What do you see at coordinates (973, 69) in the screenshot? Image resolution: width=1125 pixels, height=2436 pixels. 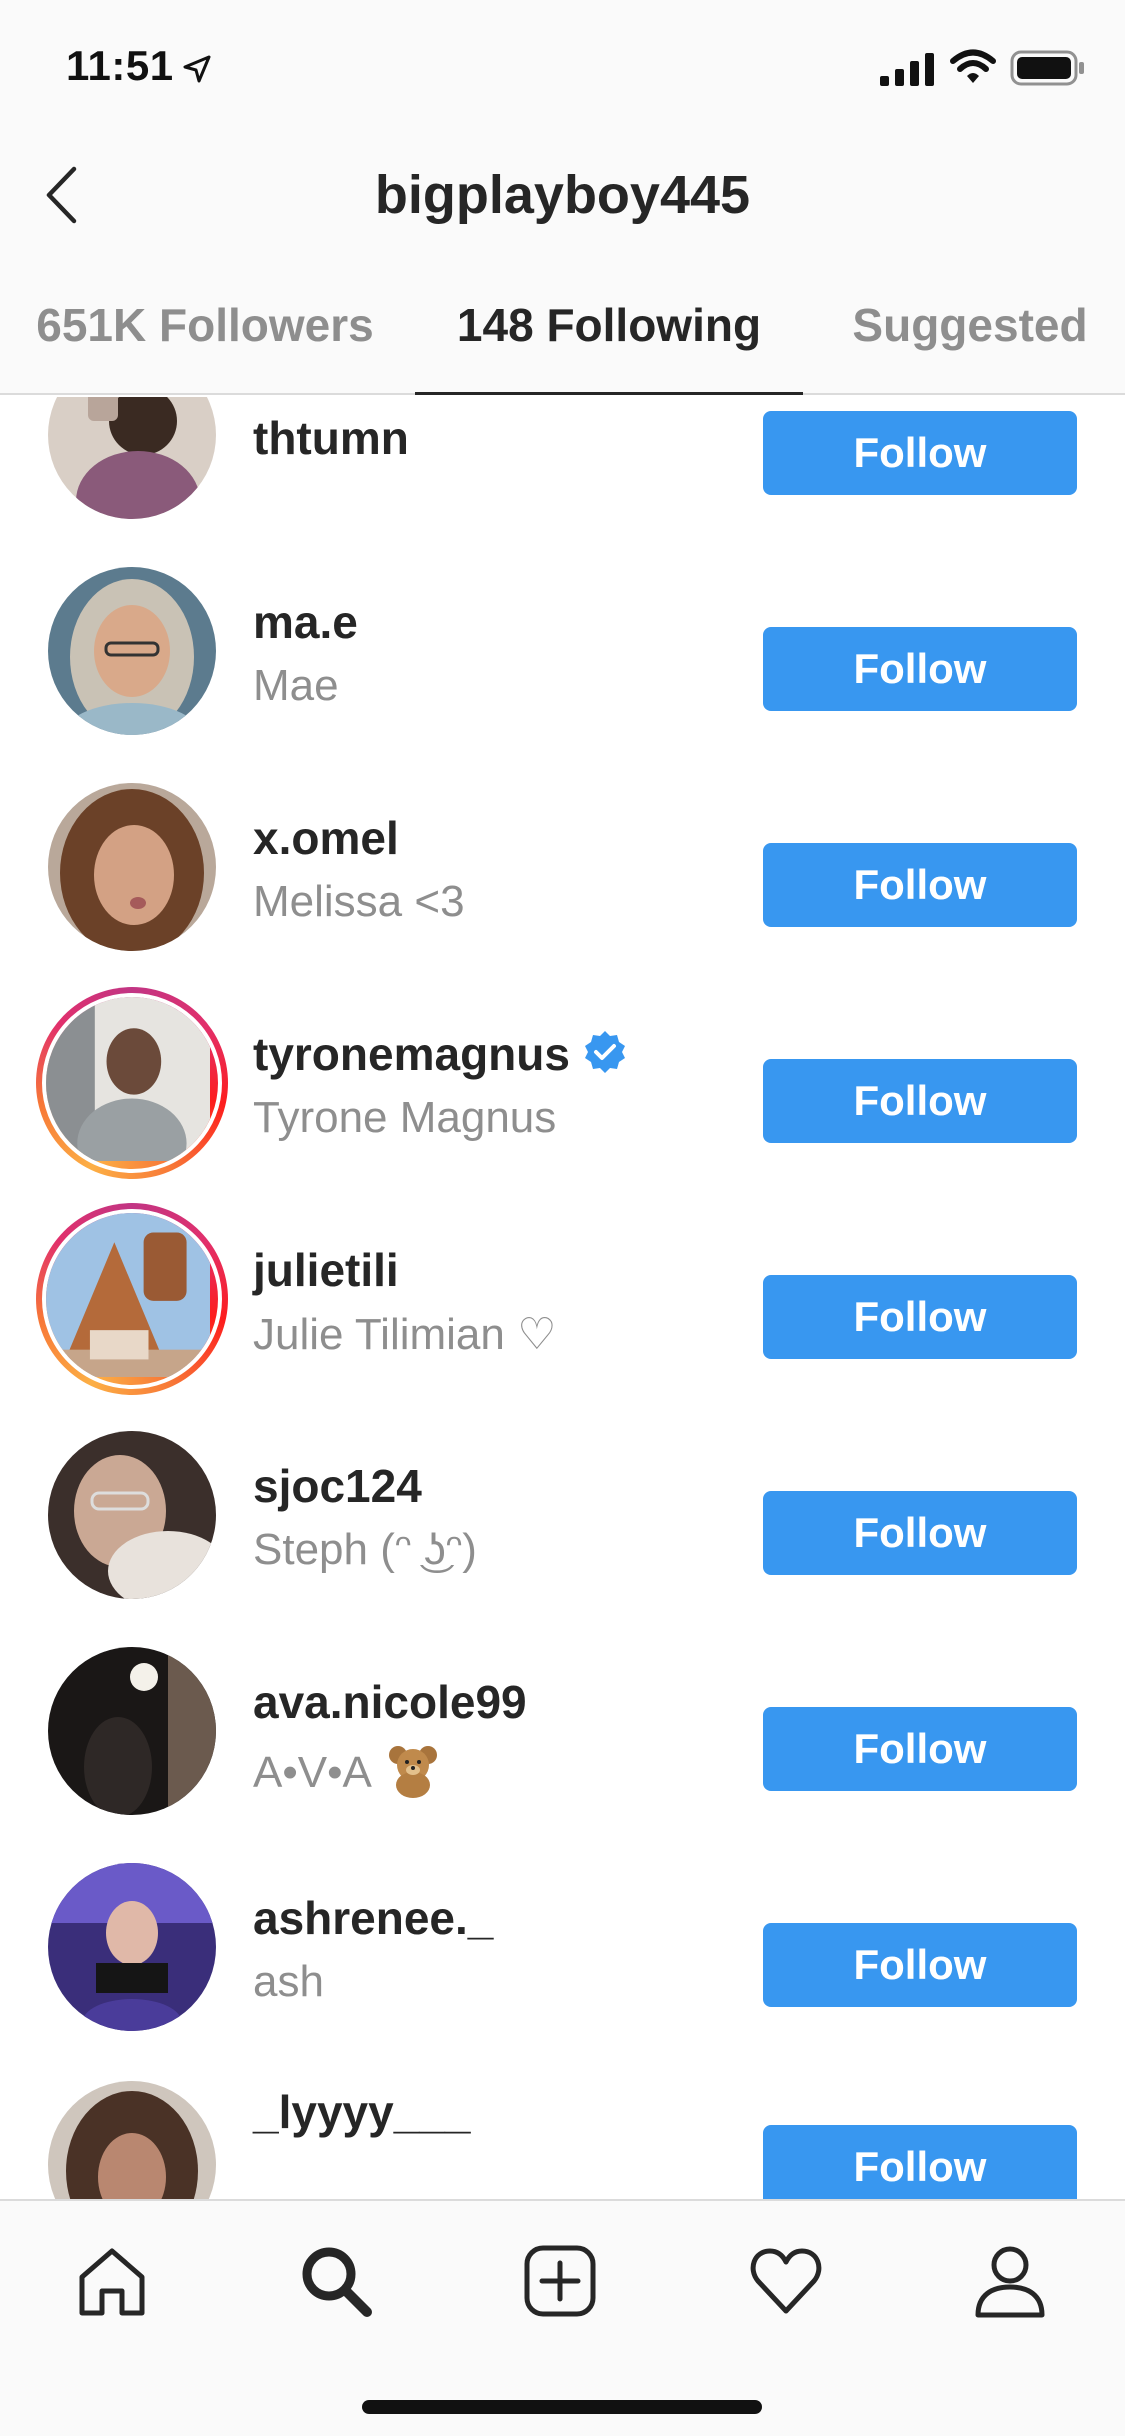 I see `wifi-icon` at bounding box center [973, 69].